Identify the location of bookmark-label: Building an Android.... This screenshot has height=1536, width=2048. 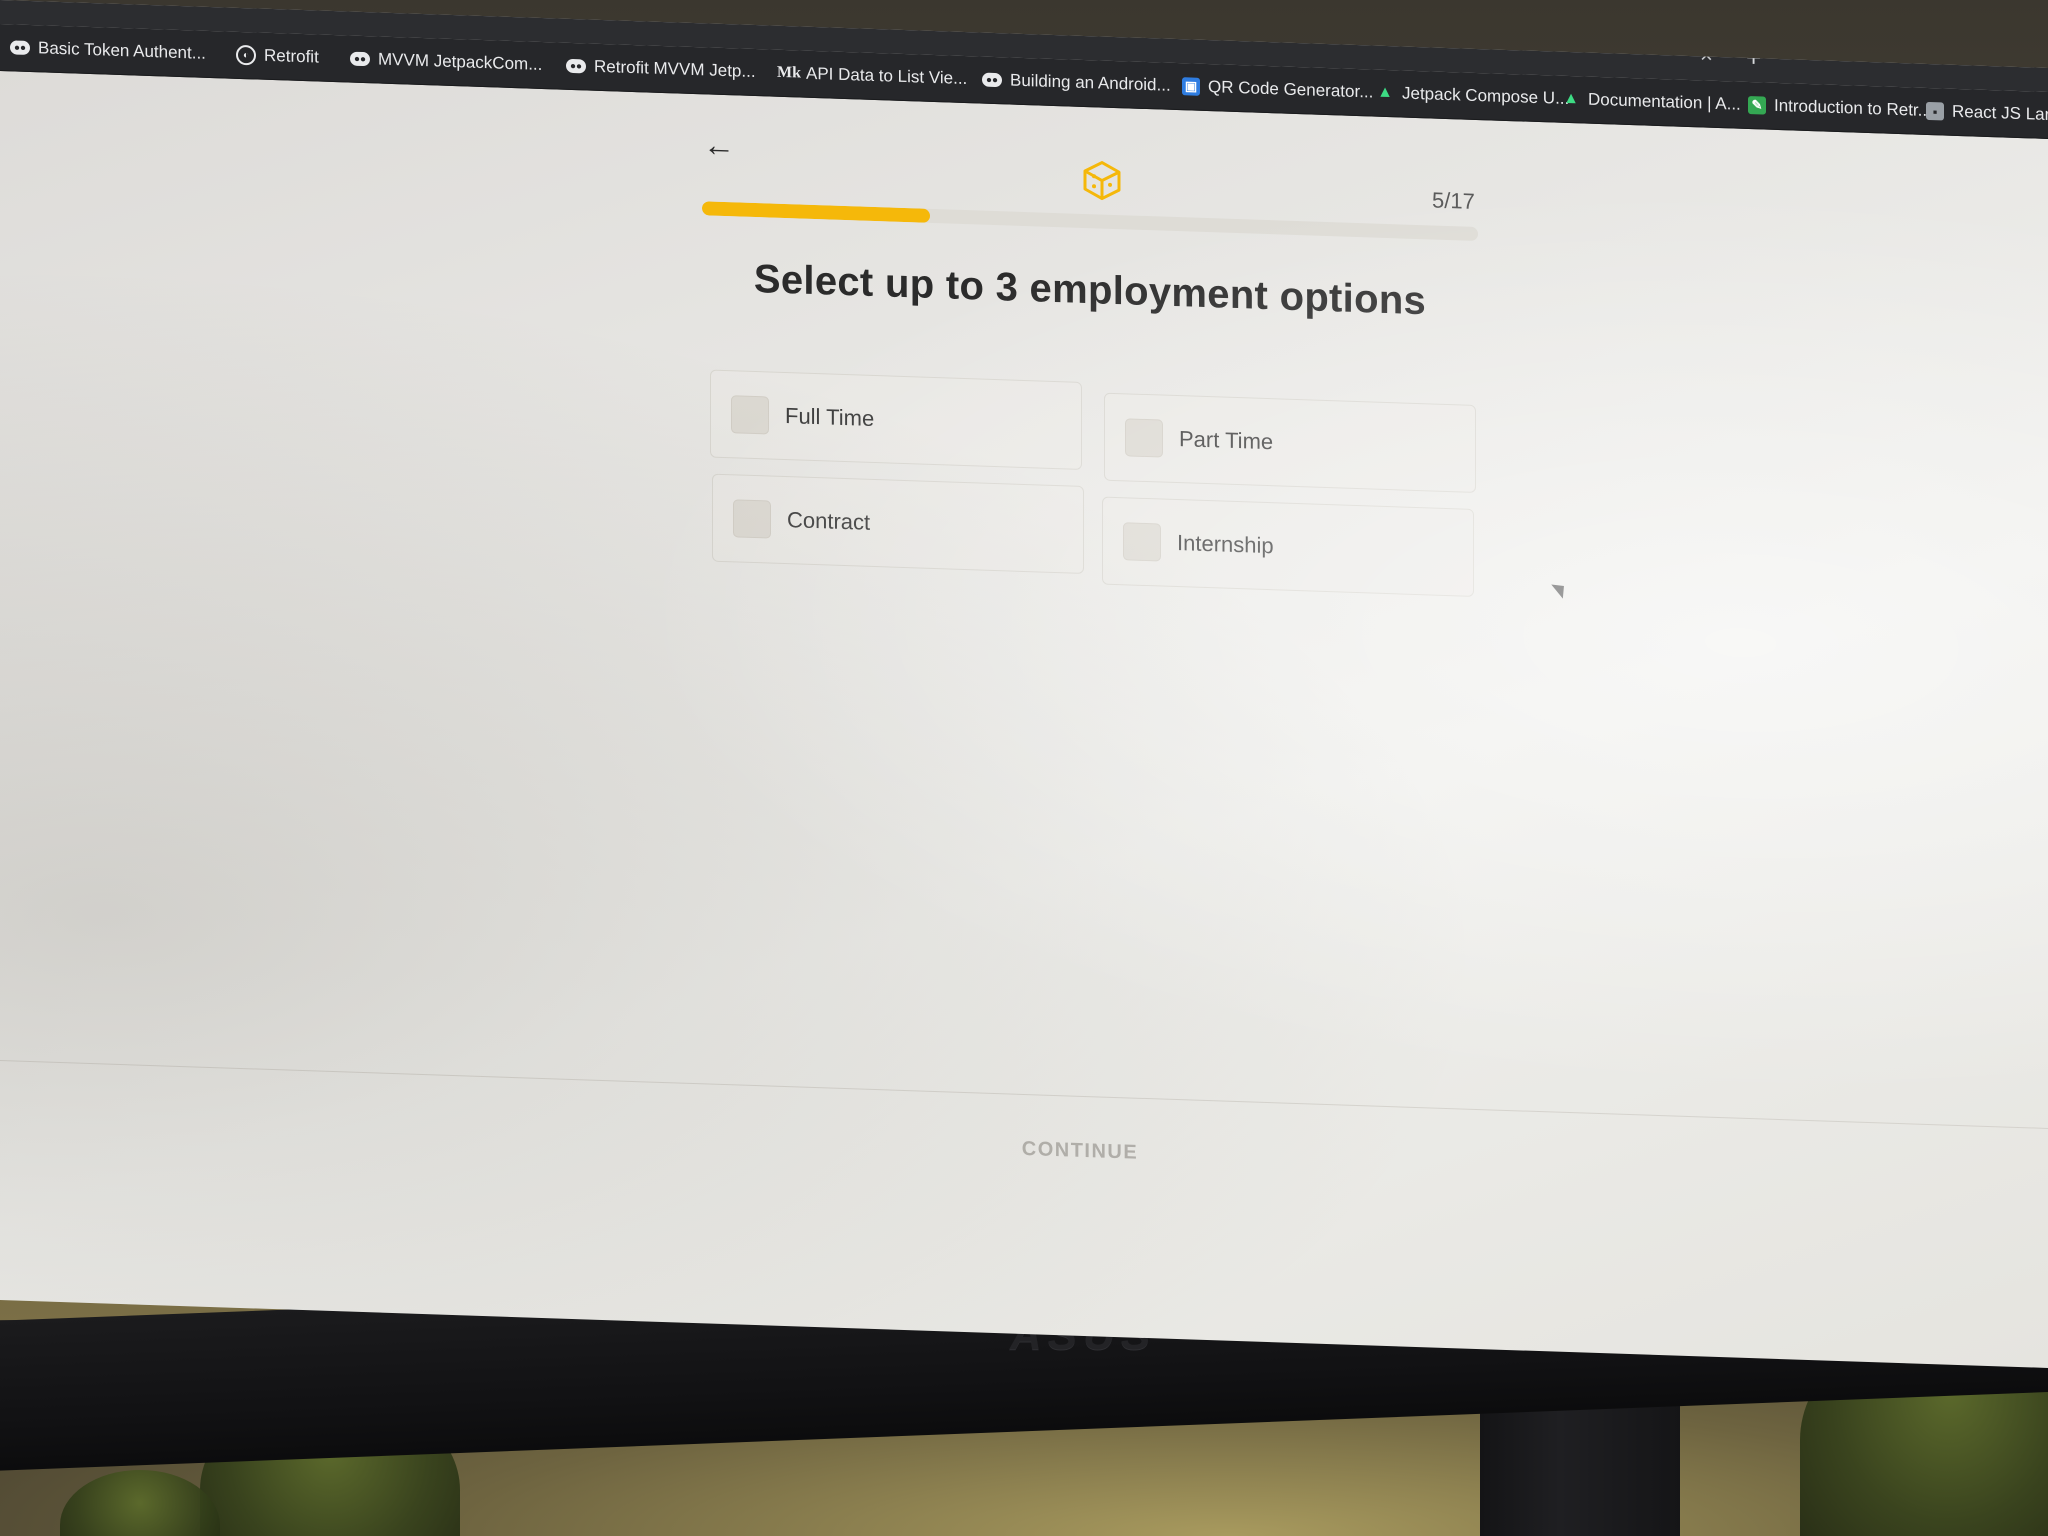
(1090, 82).